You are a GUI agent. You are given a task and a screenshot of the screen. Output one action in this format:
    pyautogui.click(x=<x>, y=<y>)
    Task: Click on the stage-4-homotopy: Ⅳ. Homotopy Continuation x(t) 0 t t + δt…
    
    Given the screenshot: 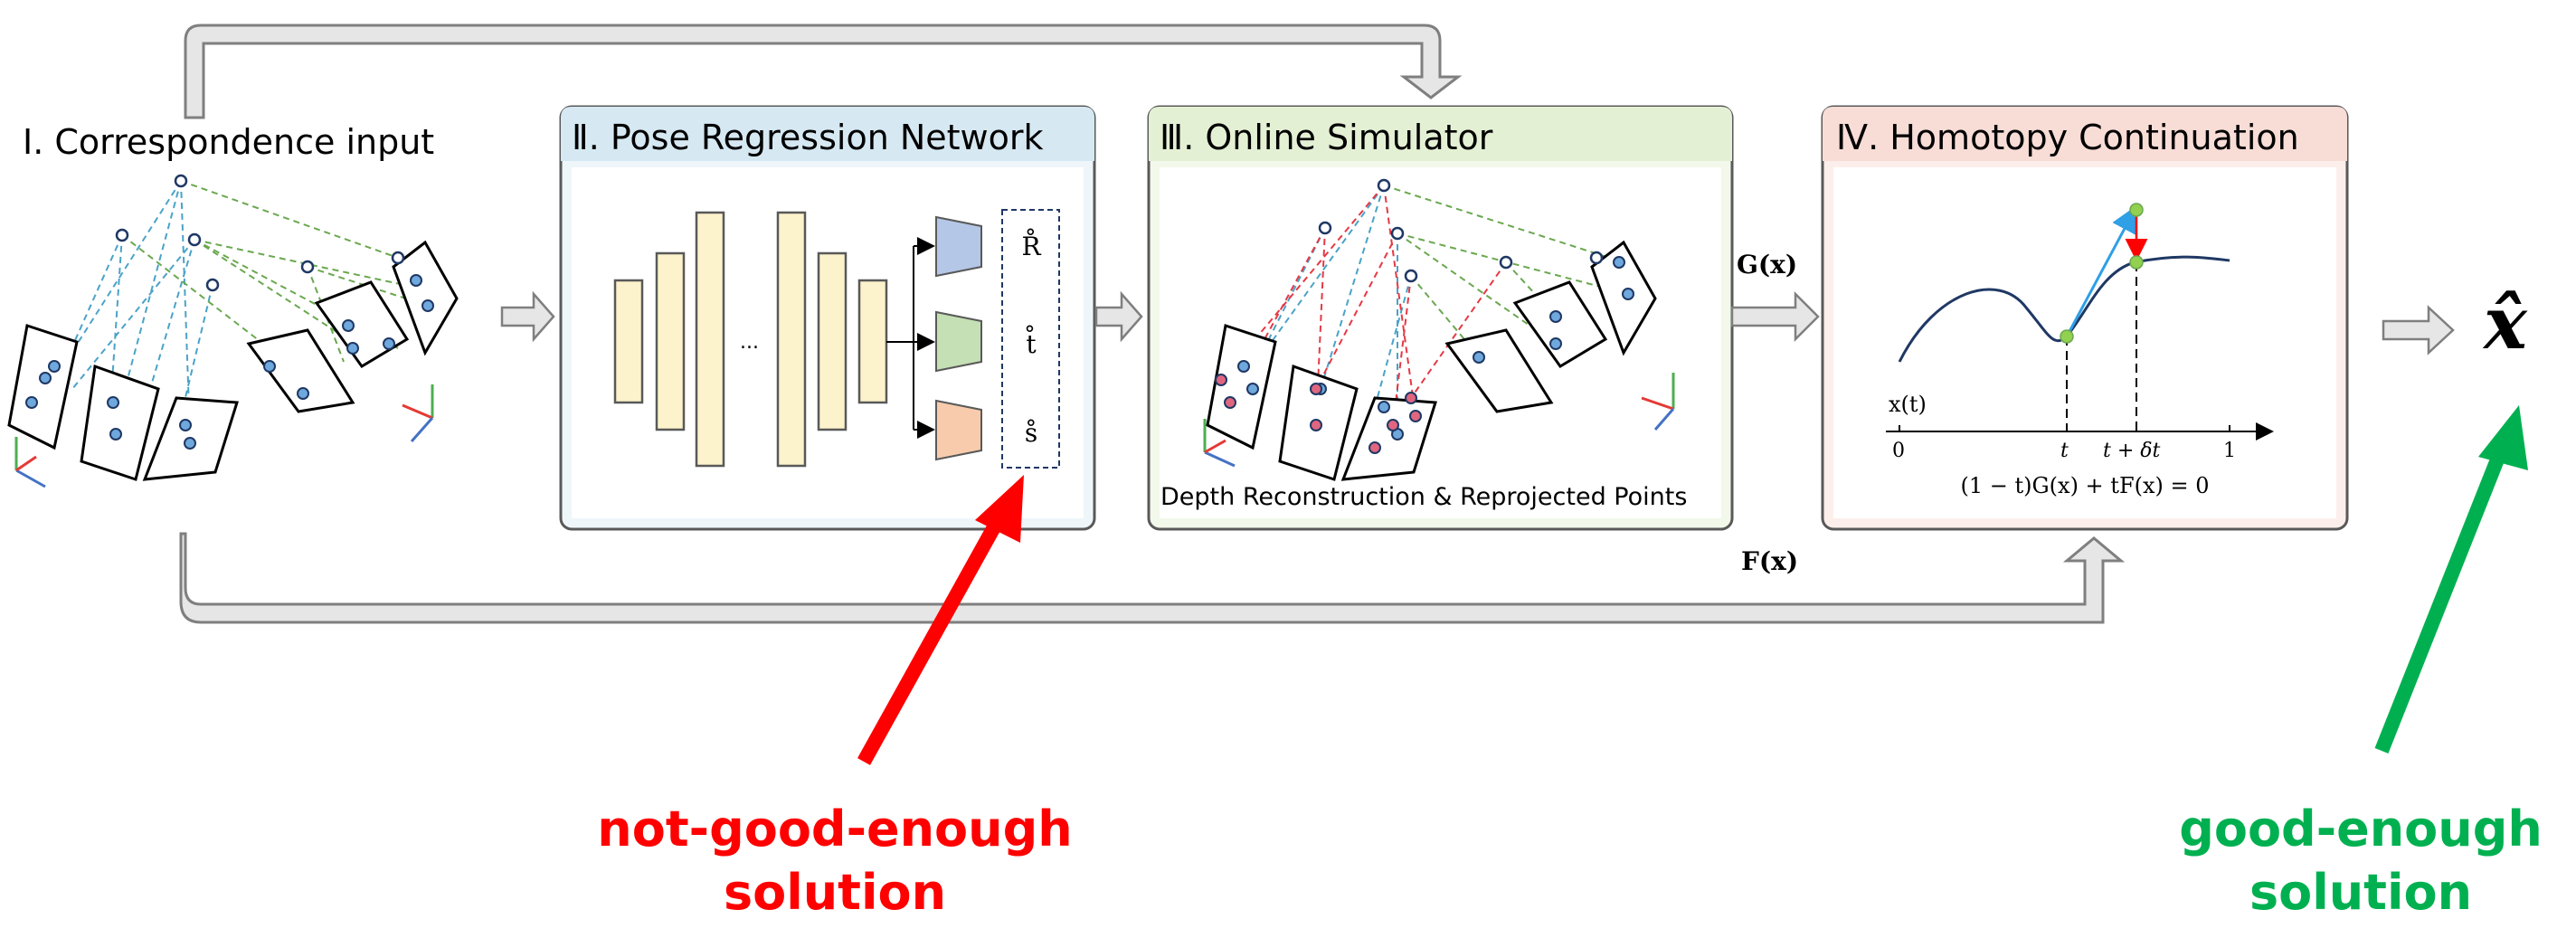 What is the action you would take?
    pyautogui.click(x=2085, y=318)
    